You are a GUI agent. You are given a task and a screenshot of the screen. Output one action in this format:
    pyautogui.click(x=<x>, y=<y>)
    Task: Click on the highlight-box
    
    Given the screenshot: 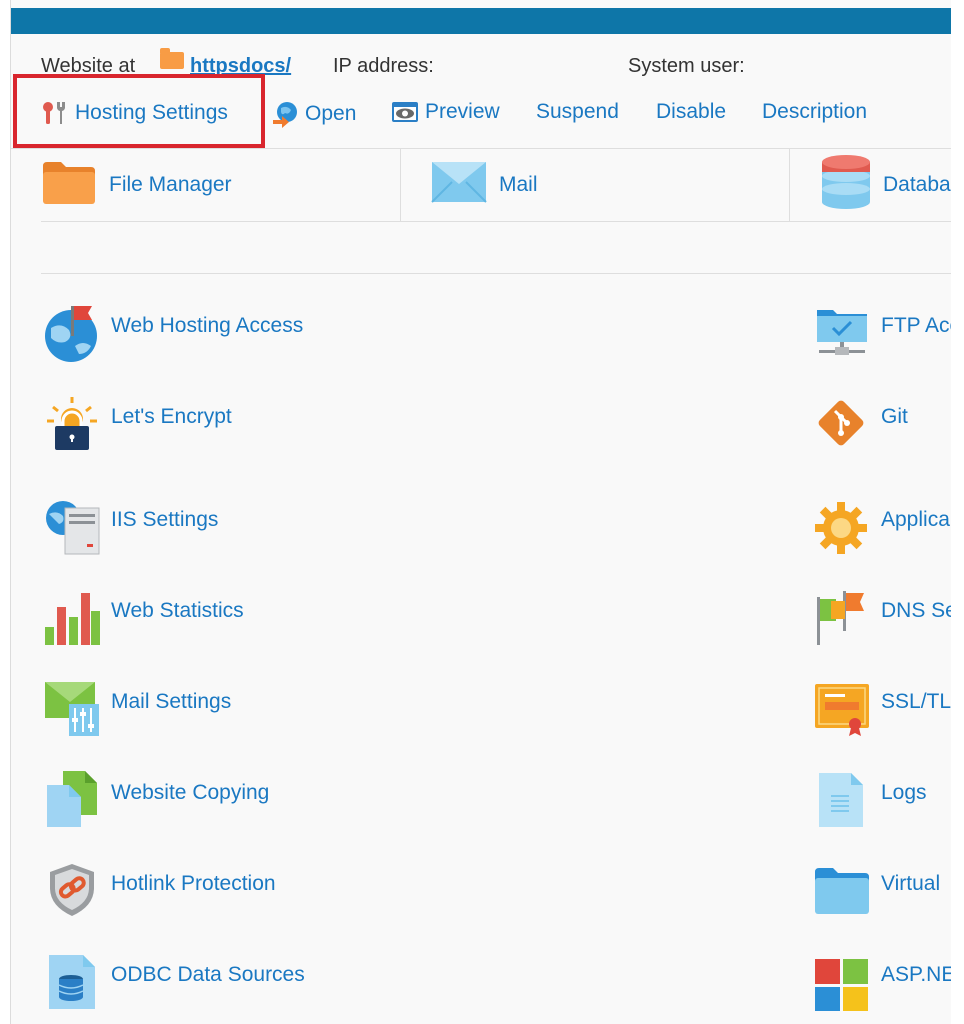 What is the action you would take?
    pyautogui.click(x=139, y=111)
    